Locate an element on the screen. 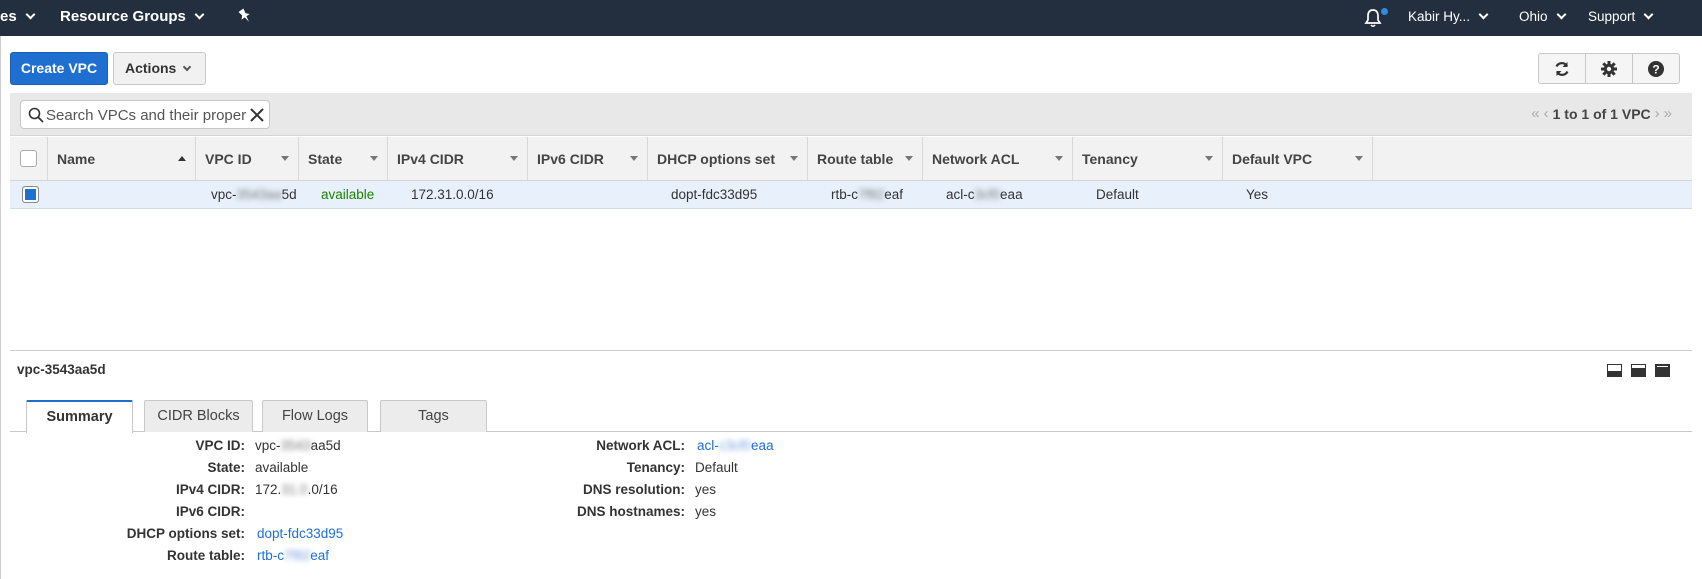 This screenshot has height=579, width=1702. field-label: DNS resolution: is located at coordinates (633, 489).